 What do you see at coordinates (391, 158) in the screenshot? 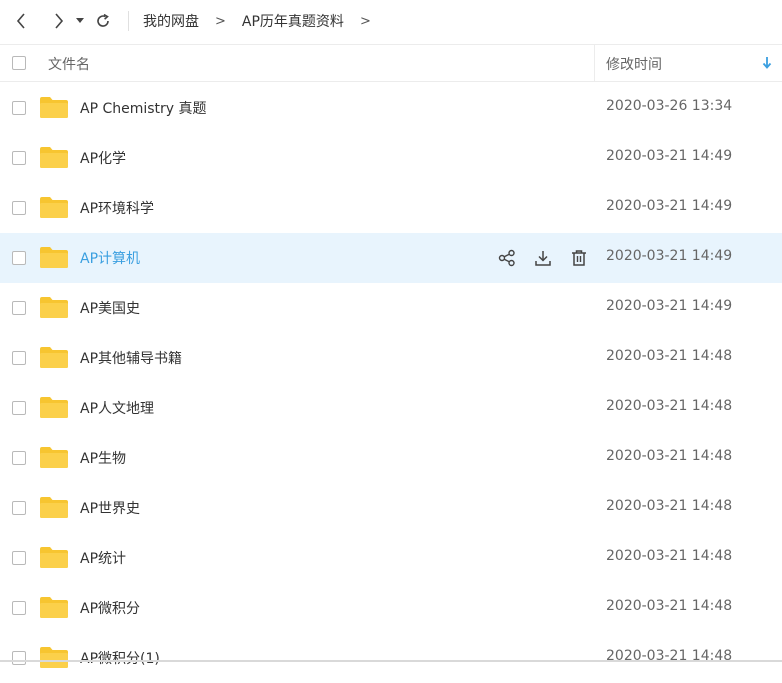
I see `file-row: AP化学 2020-03-21 14:49` at bounding box center [391, 158].